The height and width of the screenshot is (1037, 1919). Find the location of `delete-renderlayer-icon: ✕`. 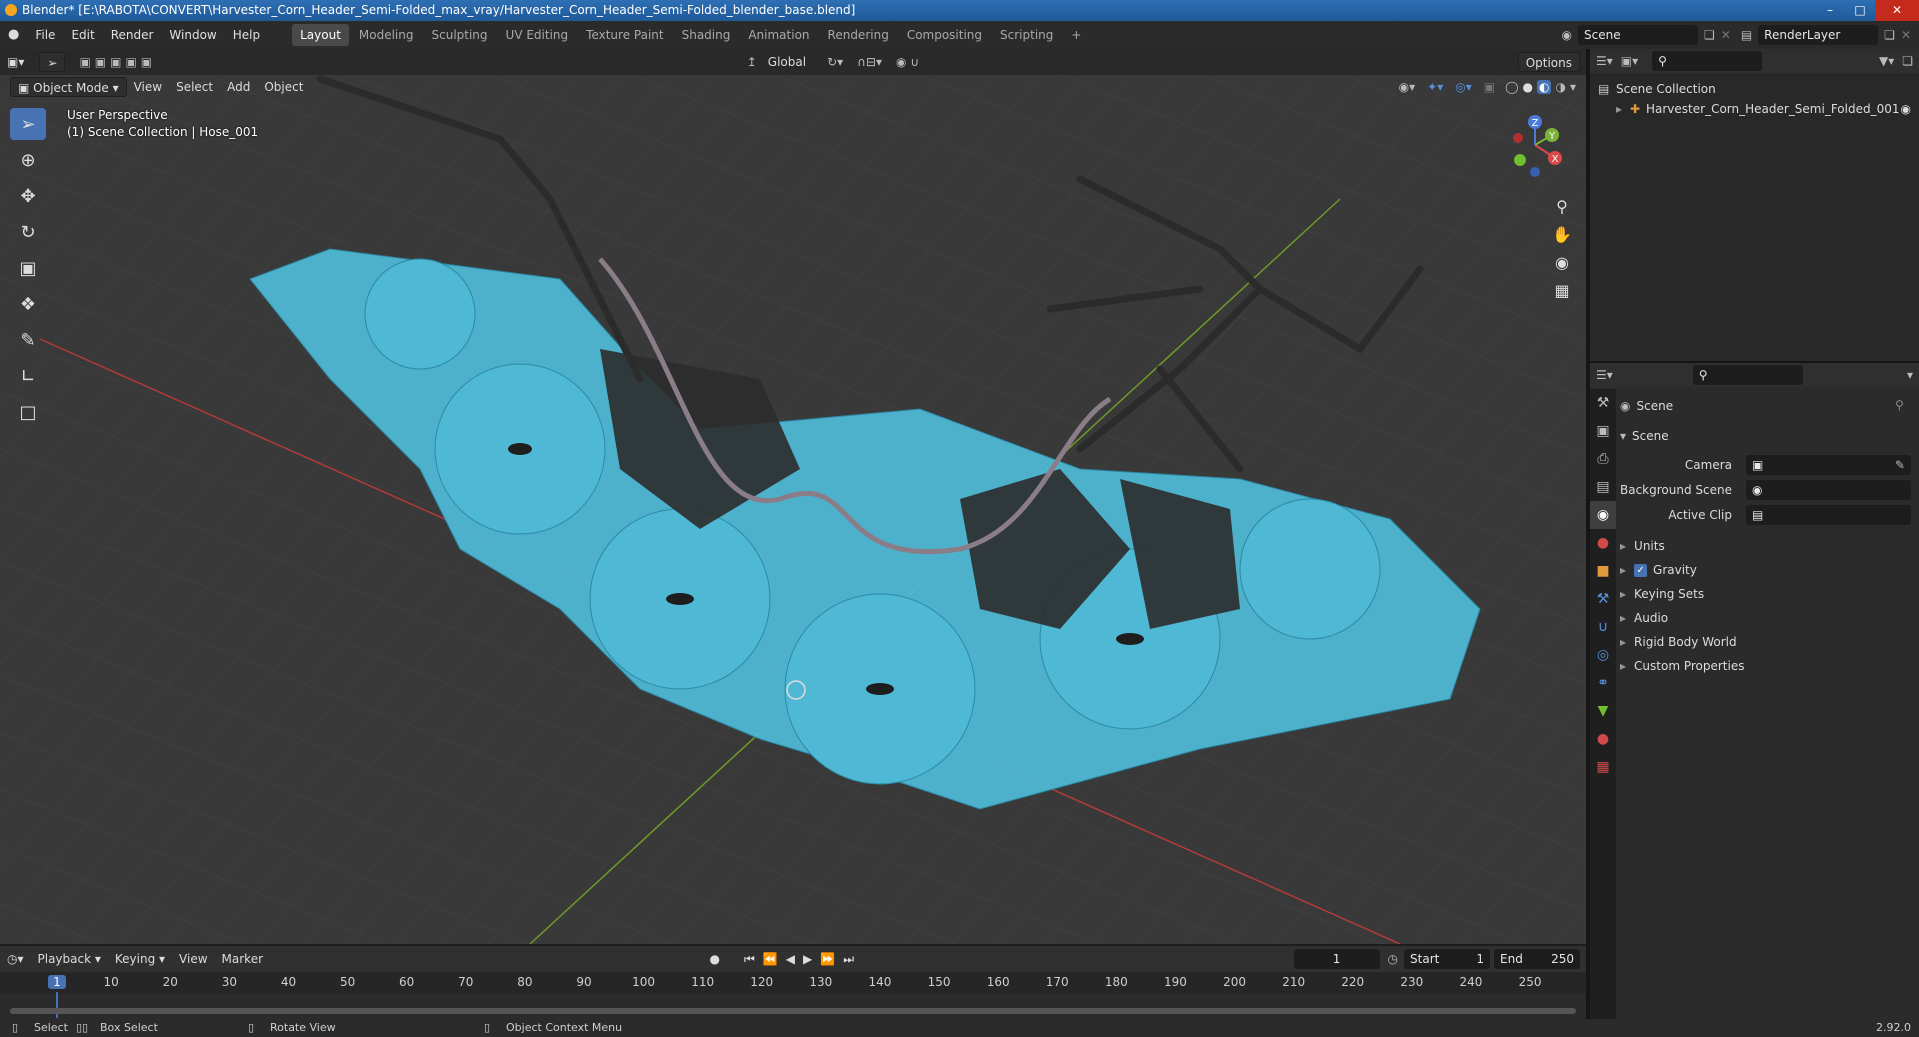

delete-renderlayer-icon: ✕ is located at coordinates (1906, 35).